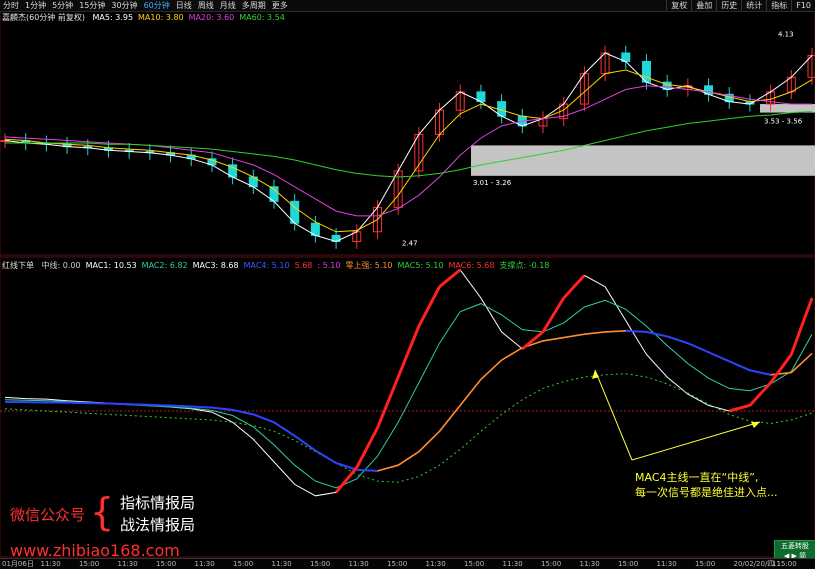 This screenshot has width=815, height=569. What do you see at coordinates (706, 477) in the screenshot?
I see `annotation-line-1: MAC4主线一直在“中线”,` at bounding box center [706, 477].